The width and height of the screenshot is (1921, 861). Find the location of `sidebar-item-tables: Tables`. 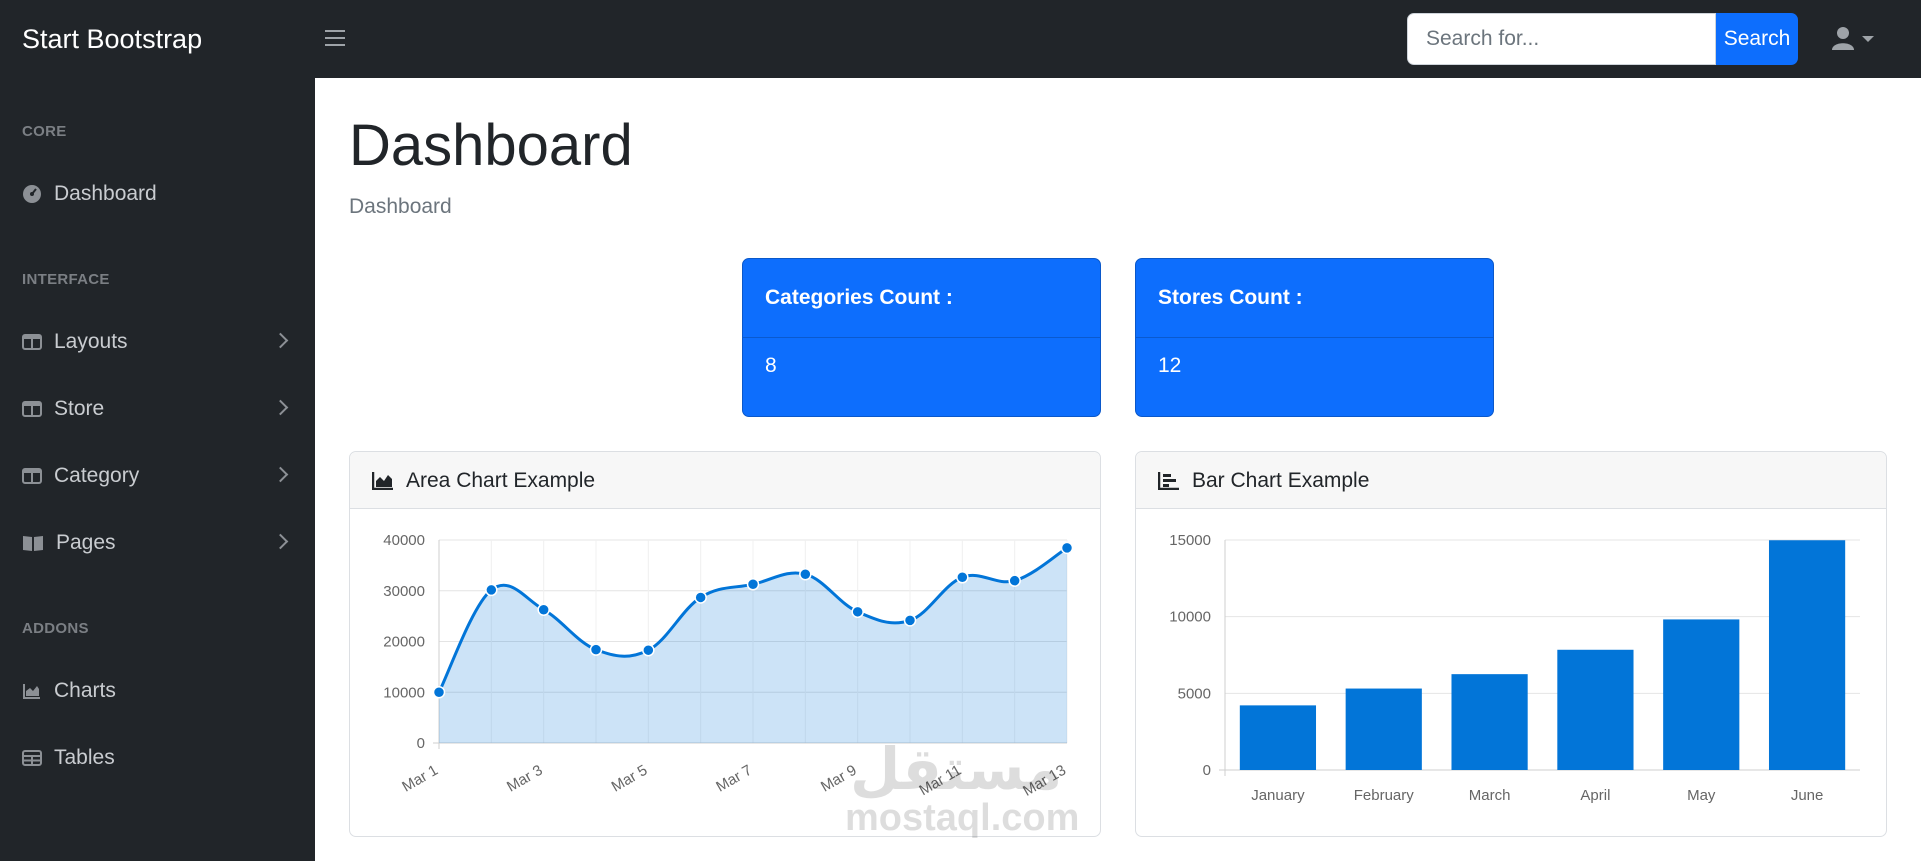

sidebar-item-tables: Tables is located at coordinates (157, 758).